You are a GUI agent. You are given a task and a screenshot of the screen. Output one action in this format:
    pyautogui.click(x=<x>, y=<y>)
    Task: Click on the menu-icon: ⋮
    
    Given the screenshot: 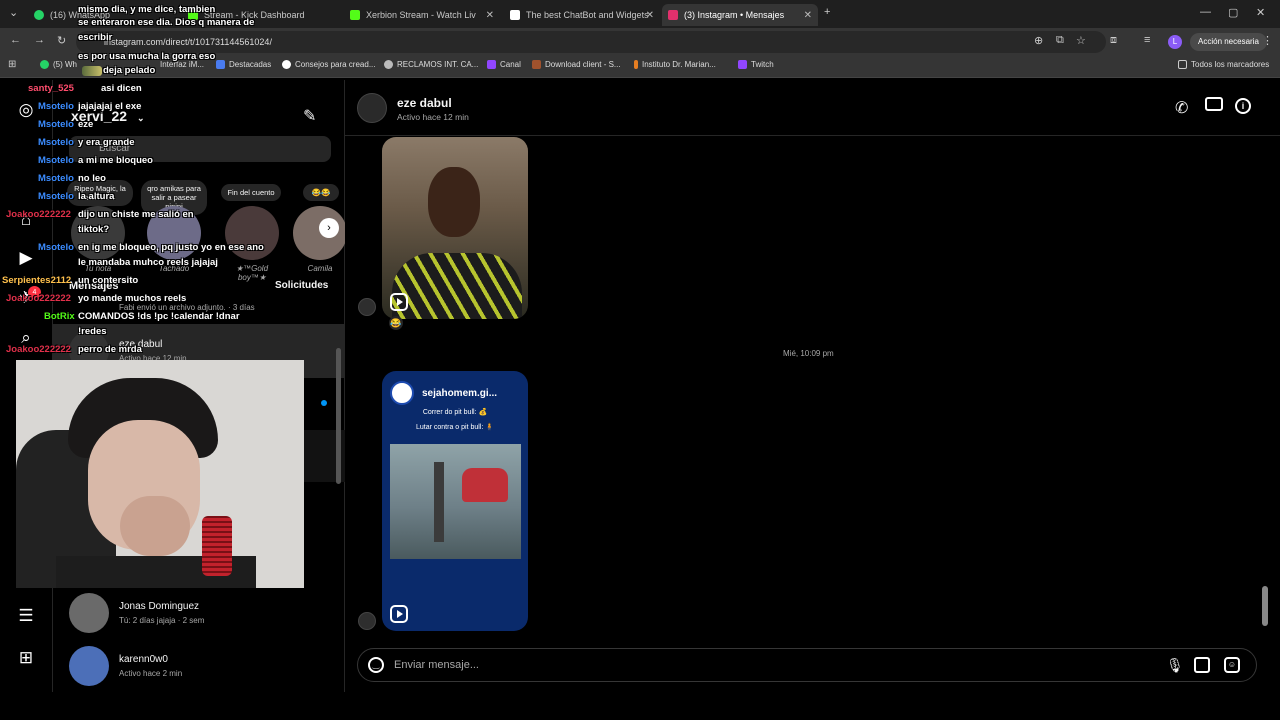 What is the action you would take?
    pyautogui.click(x=1267, y=40)
    